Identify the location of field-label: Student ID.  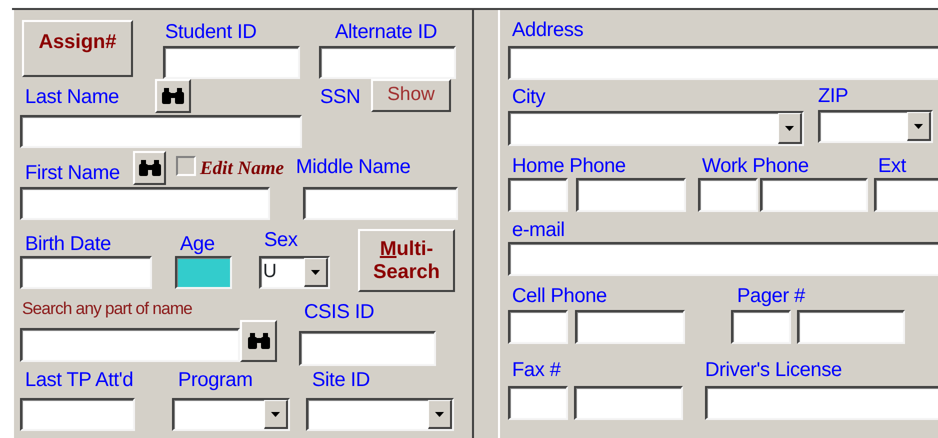
(211, 32).